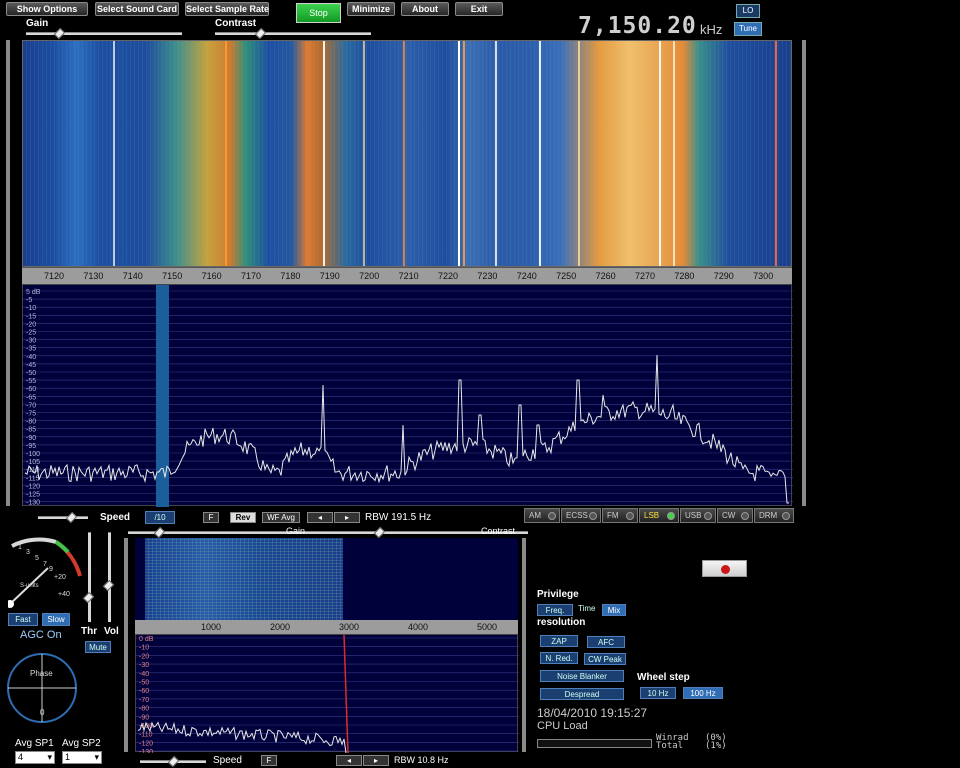 Image resolution: width=960 pixels, height=768 pixels. Describe the element at coordinates (581, 515) in the screenshot. I see `mode-button-ecss: ECSS` at that location.